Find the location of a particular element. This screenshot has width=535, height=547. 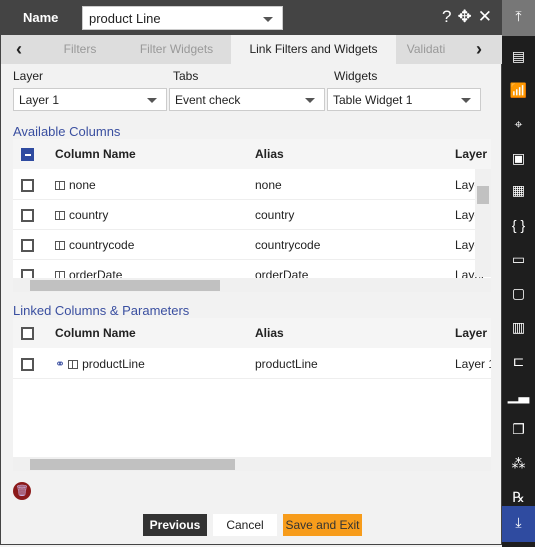

table-row: countrycountryLayer 1 is located at coordinates (252, 215).